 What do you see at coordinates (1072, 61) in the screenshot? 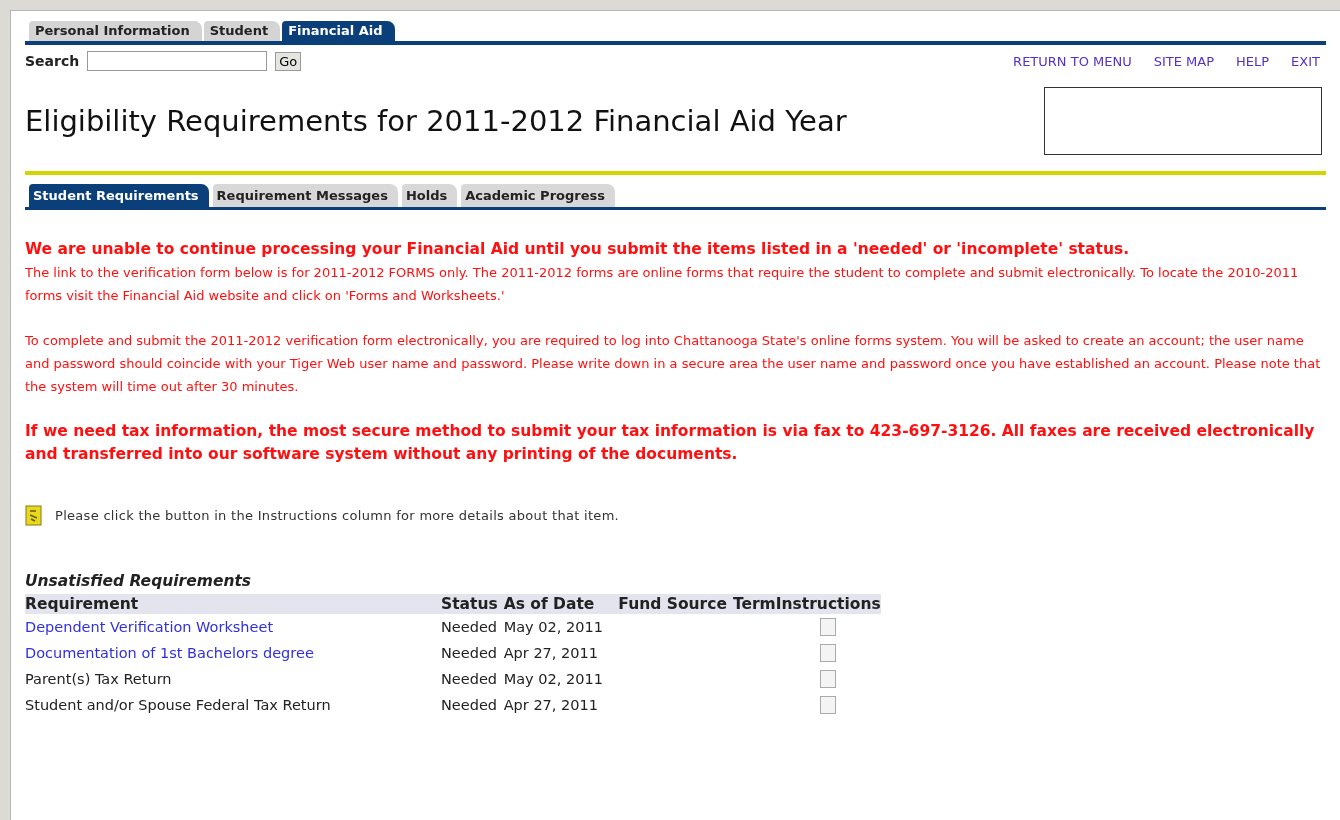
I see `nav-link: RETURN TO MENU` at bounding box center [1072, 61].